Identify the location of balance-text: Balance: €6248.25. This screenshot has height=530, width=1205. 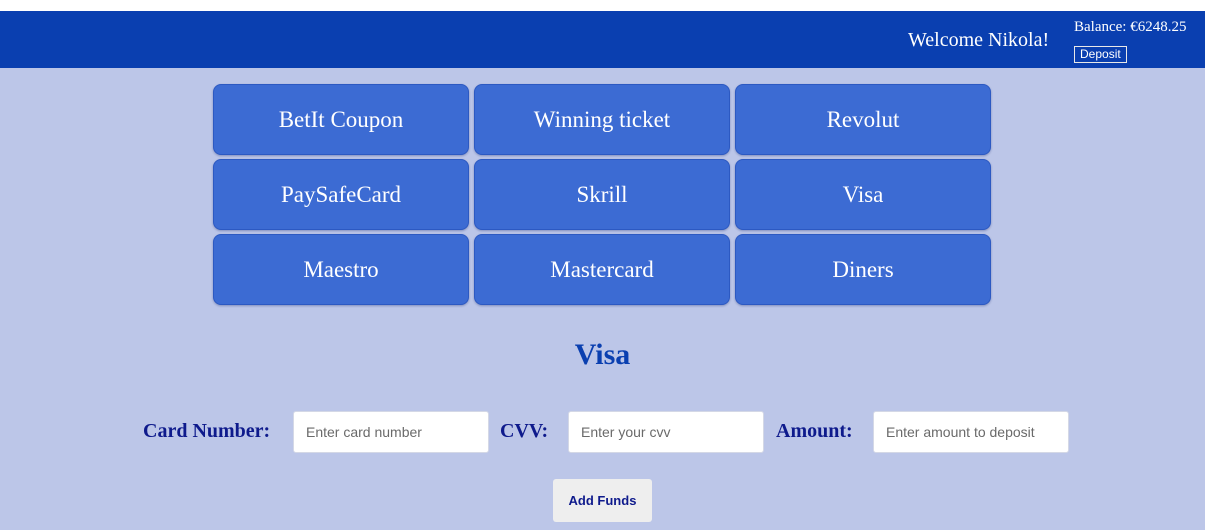
(1130, 27).